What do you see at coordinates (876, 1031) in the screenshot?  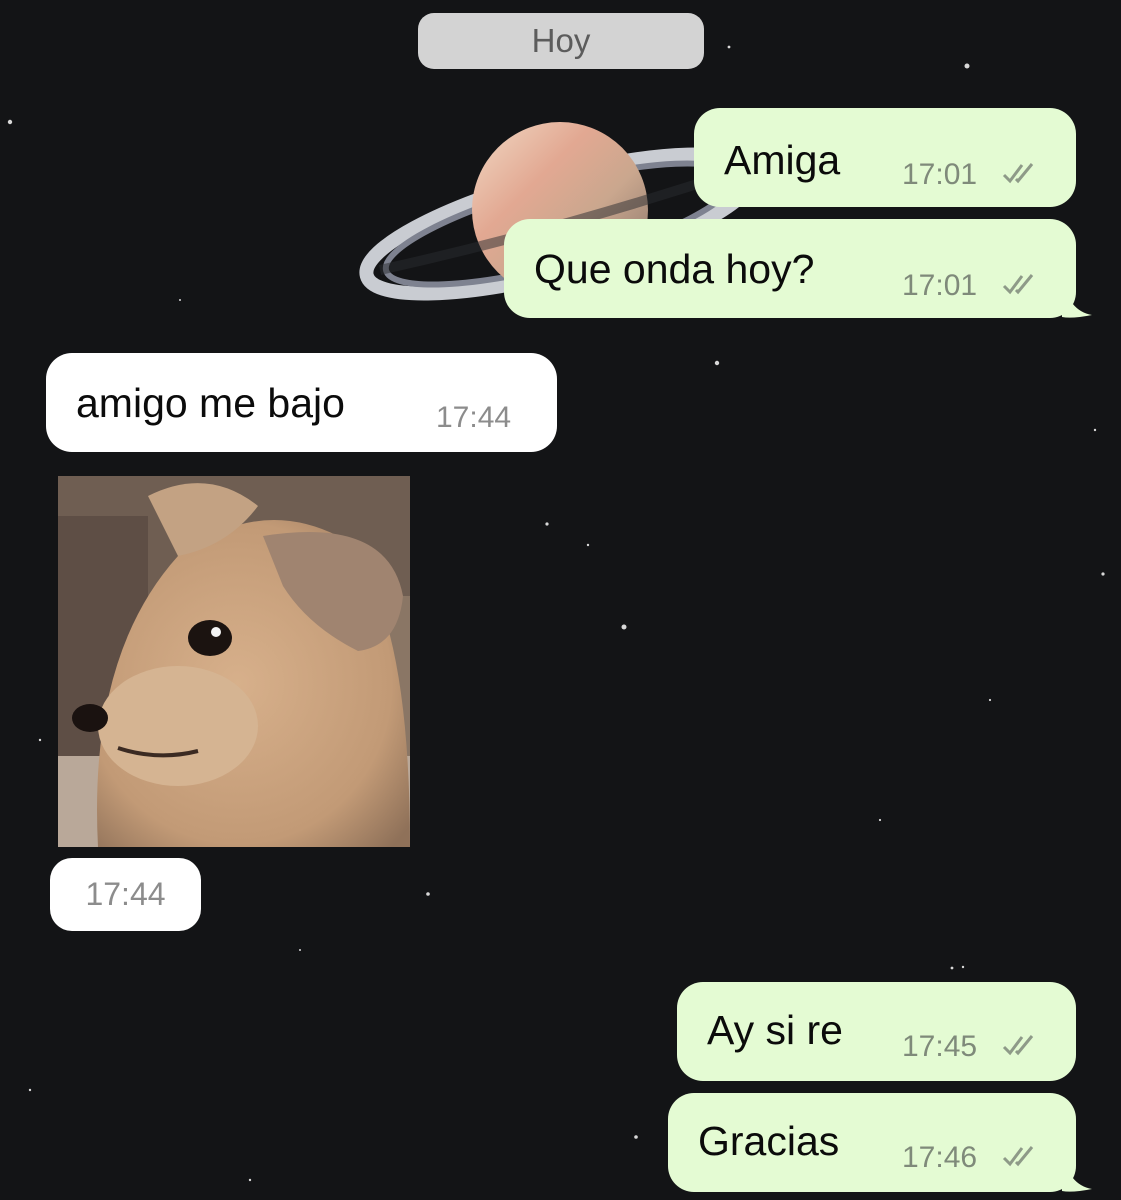 I see `outgoing-message: Ay si re 17:45` at bounding box center [876, 1031].